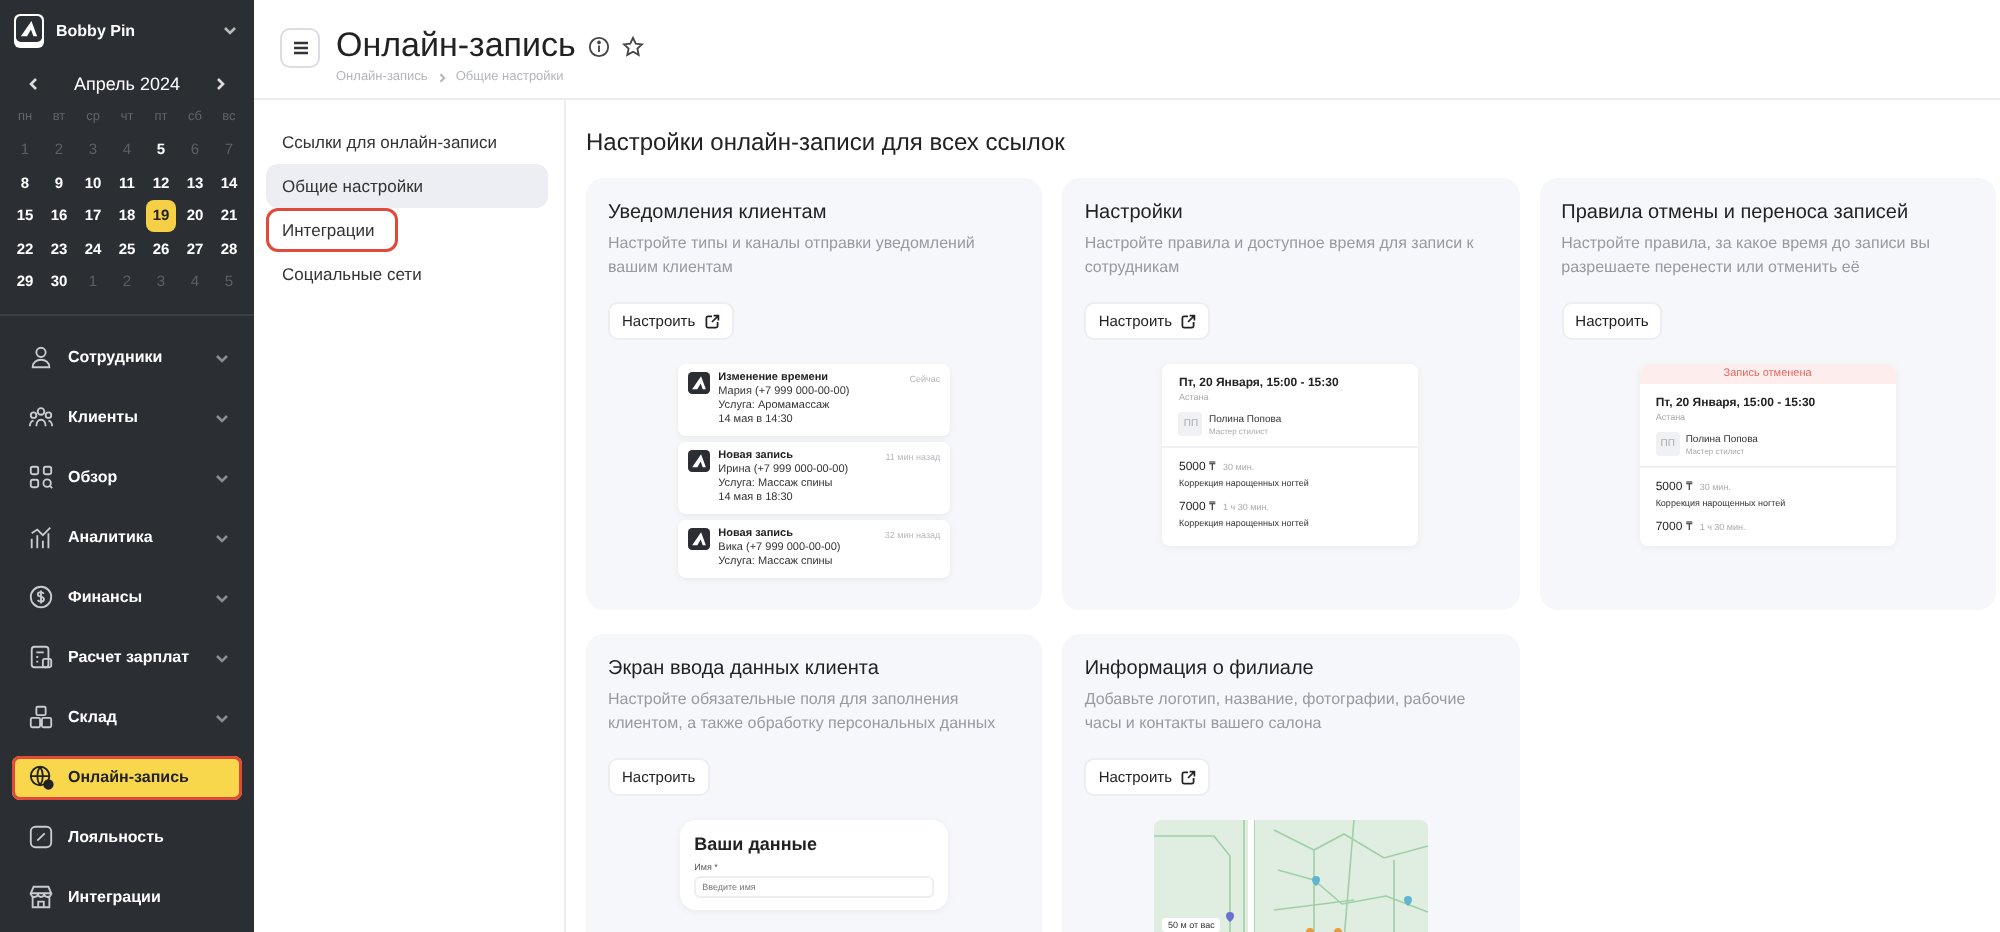 The image size is (2000, 932). I want to click on nav-item: Клиенты, so click(127, 417).